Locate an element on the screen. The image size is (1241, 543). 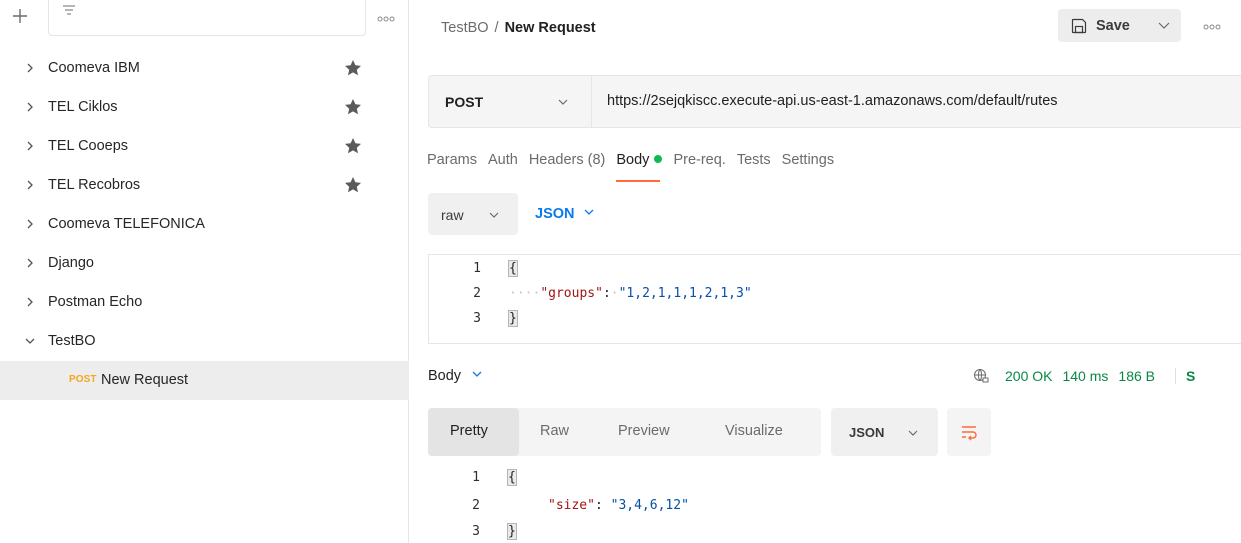
collection-item: TEL Ciklos is located at coordinates (204, 107).